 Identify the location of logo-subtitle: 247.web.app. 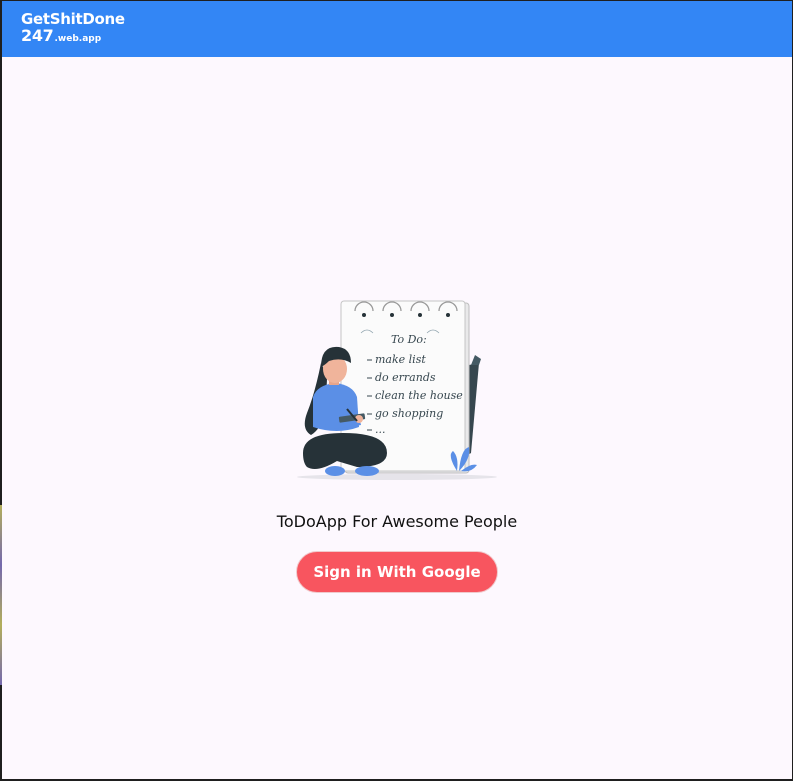
(73, 36).